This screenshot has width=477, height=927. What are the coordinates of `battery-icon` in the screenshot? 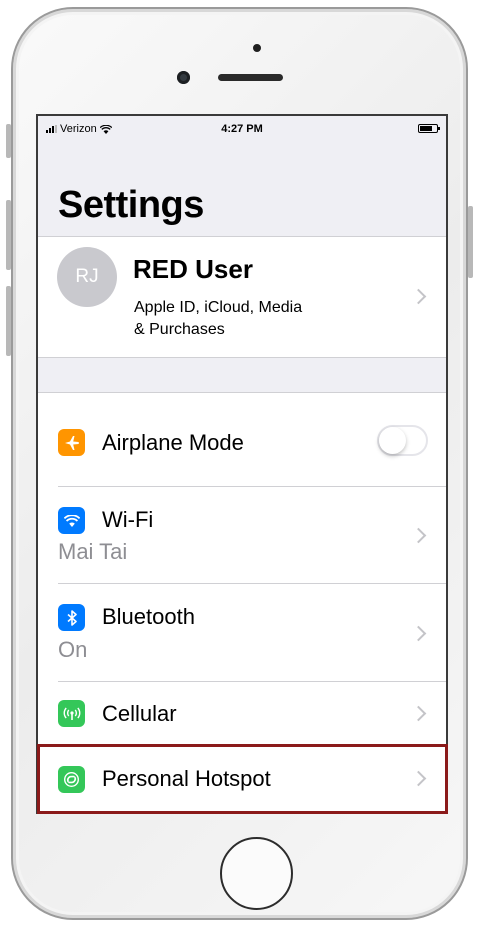 It's located at (429, 128).